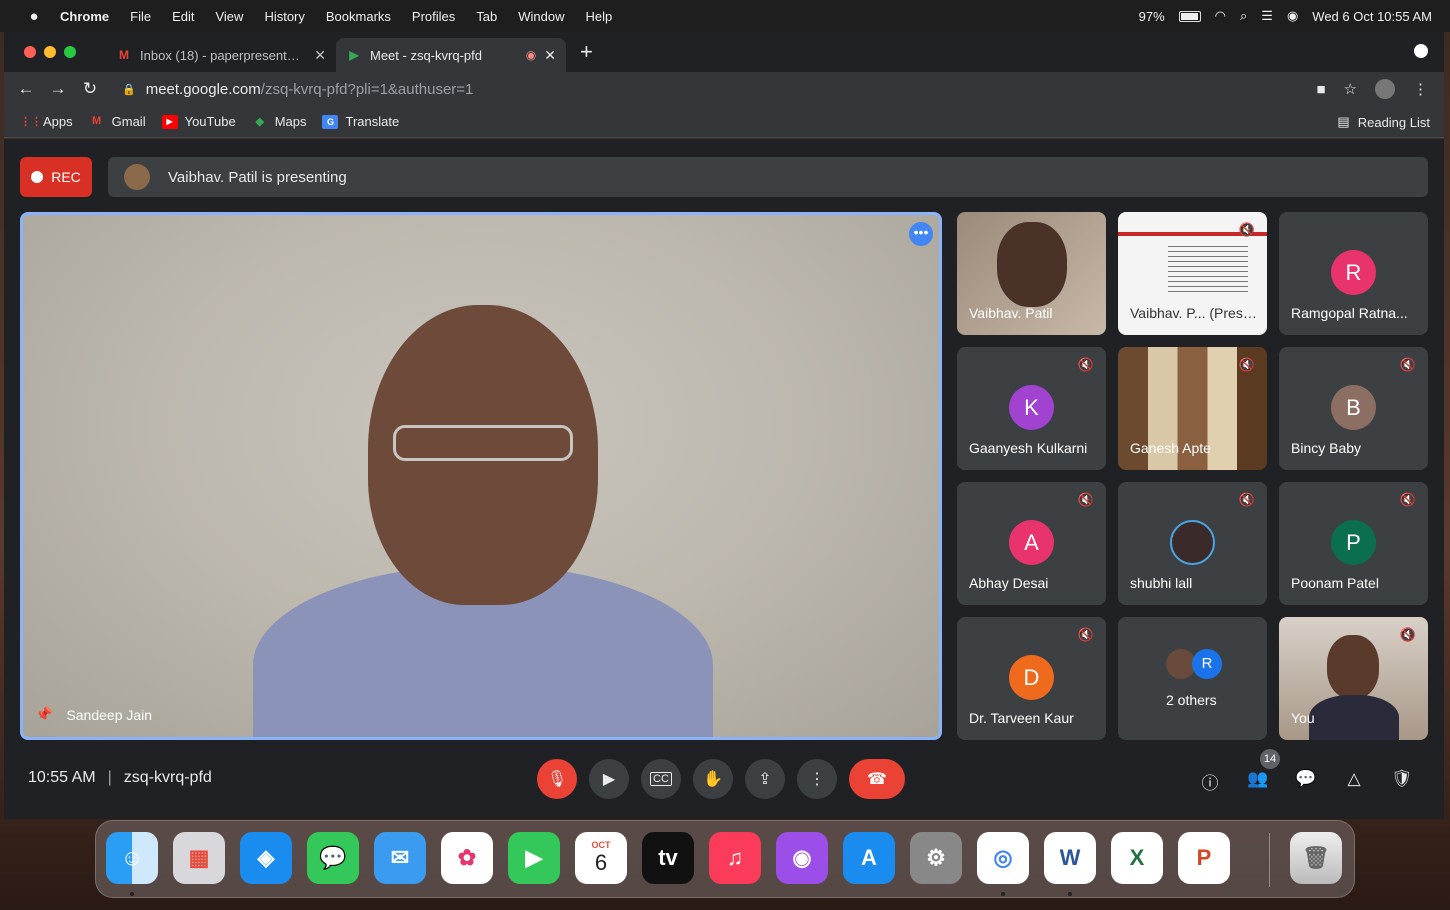 The width and height of the screenshot is (1450, 910). What do you see at coordinates (1137, 858) in the screenshot?
I see `excel-icon: X` at bounding box center [1137, 858].